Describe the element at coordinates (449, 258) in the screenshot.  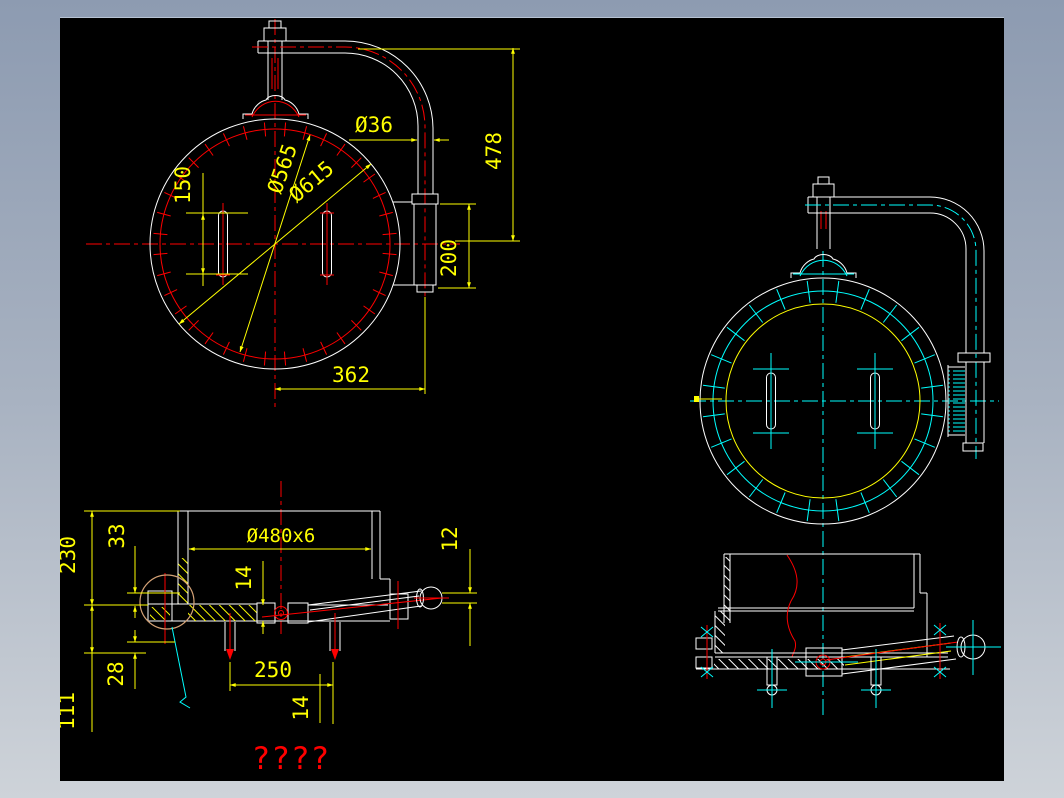
I see `dim-bracket-length: 200` at that location.